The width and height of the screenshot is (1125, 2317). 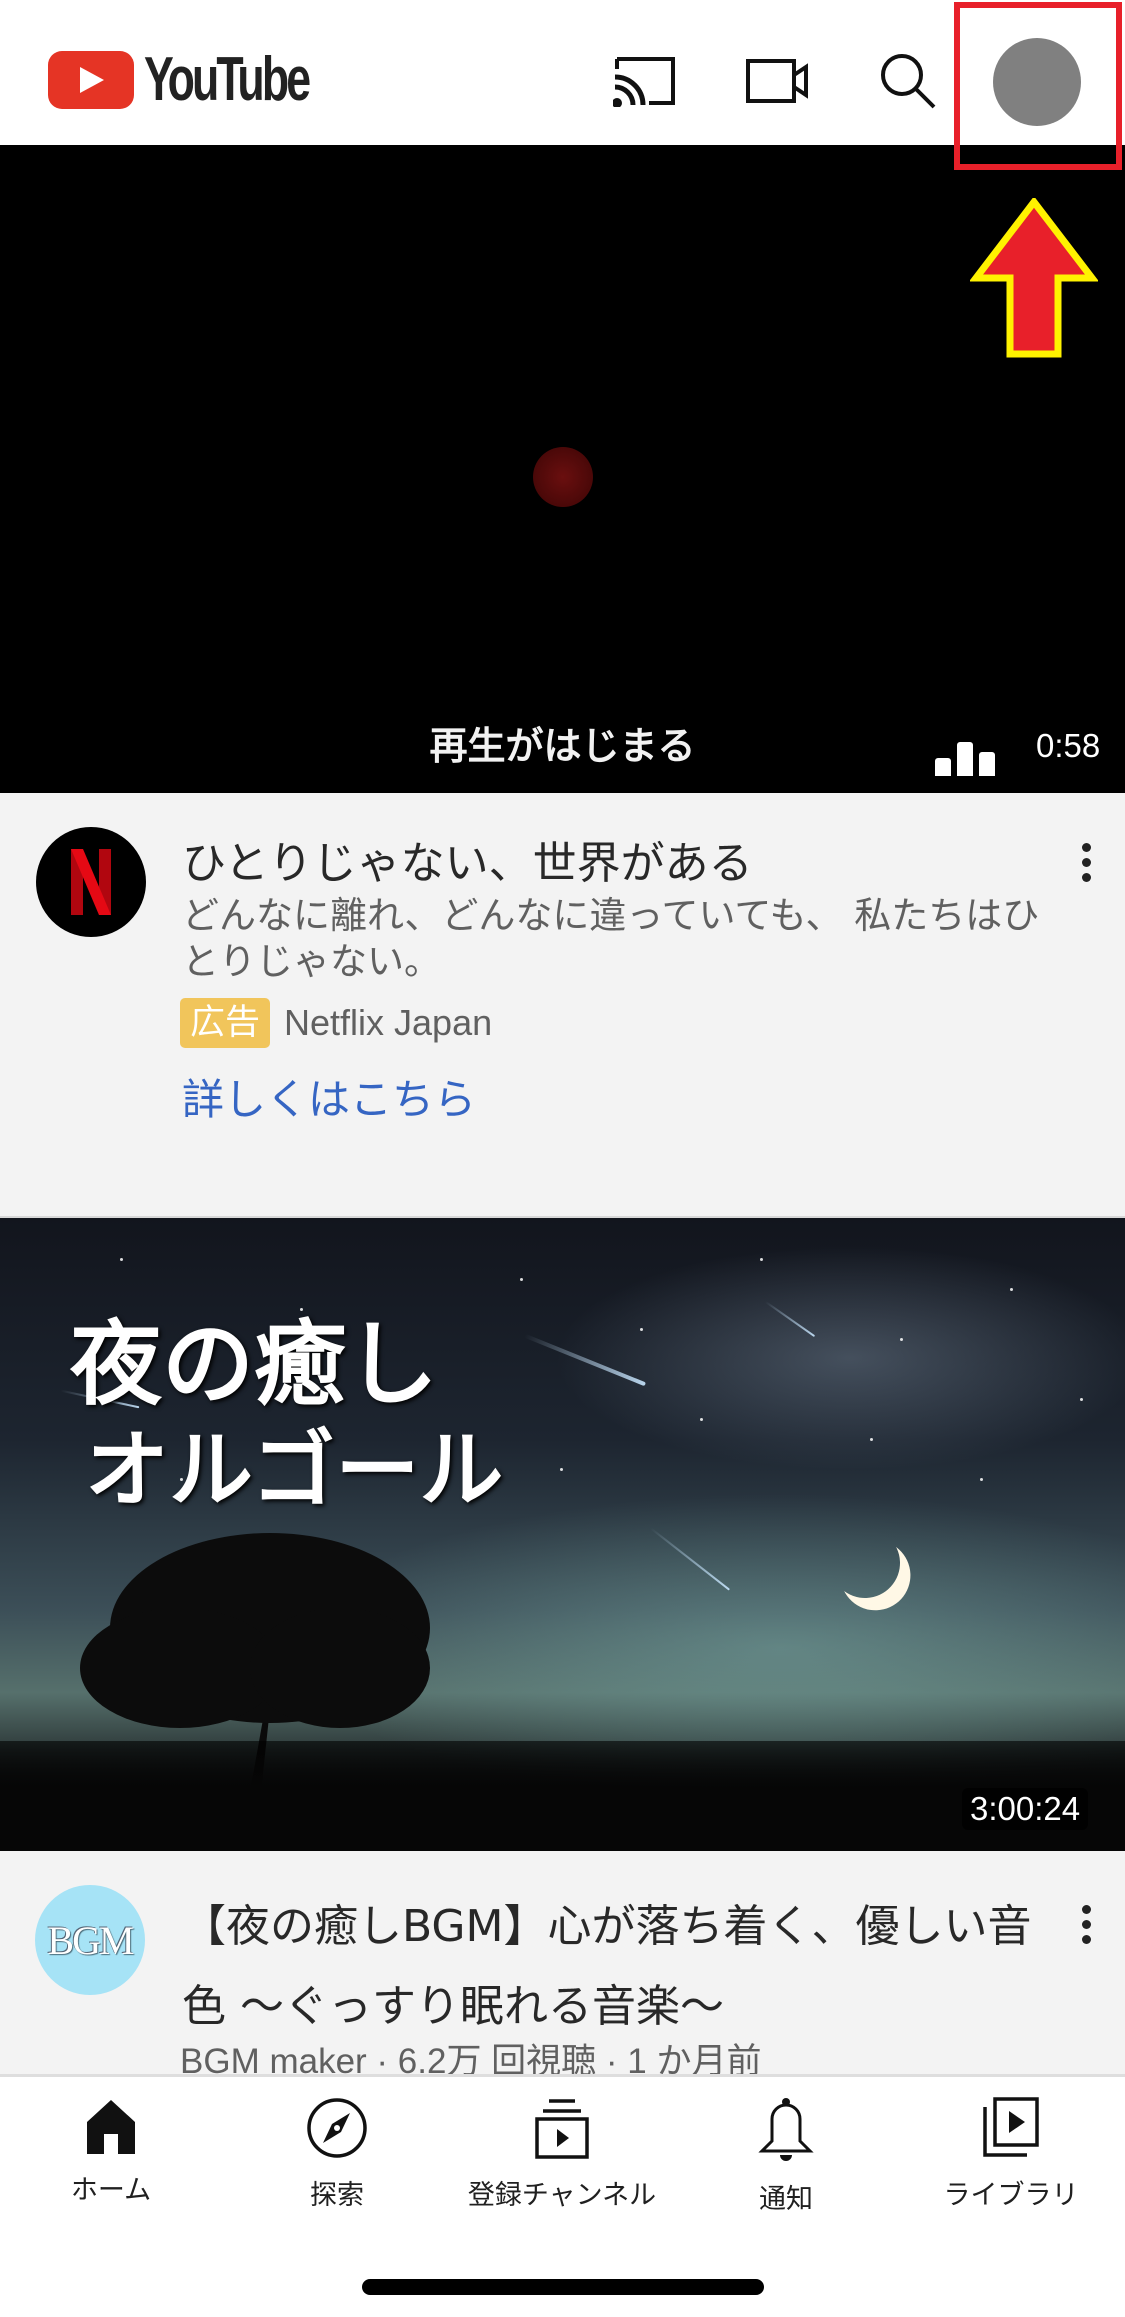 What do you see at coordinates (585, 1360) in the screenshot?
I see `comet` at bounding box center [585, 1360].